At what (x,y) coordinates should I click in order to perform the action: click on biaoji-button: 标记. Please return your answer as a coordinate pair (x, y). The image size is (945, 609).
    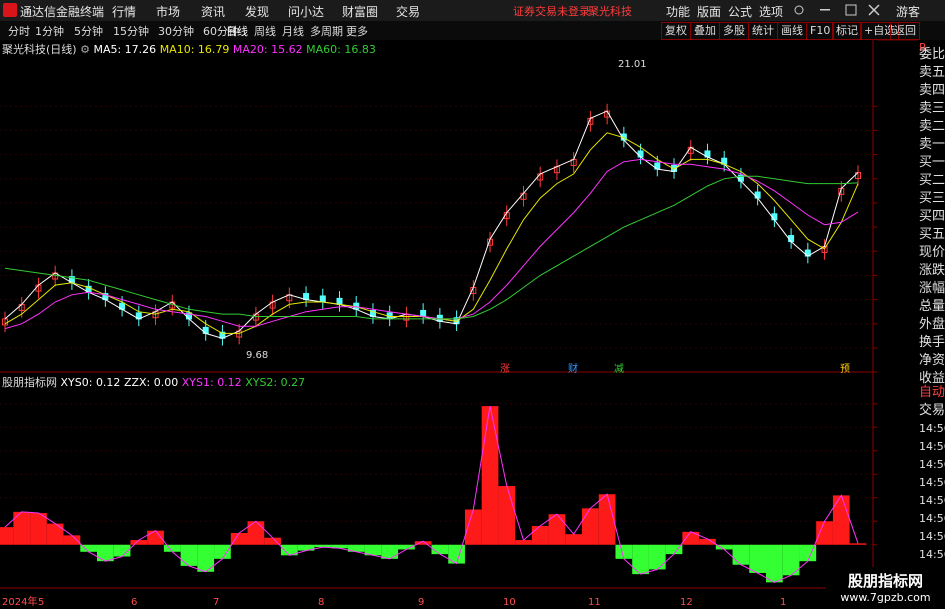
    Looking at the image, I should click on (847, 31).